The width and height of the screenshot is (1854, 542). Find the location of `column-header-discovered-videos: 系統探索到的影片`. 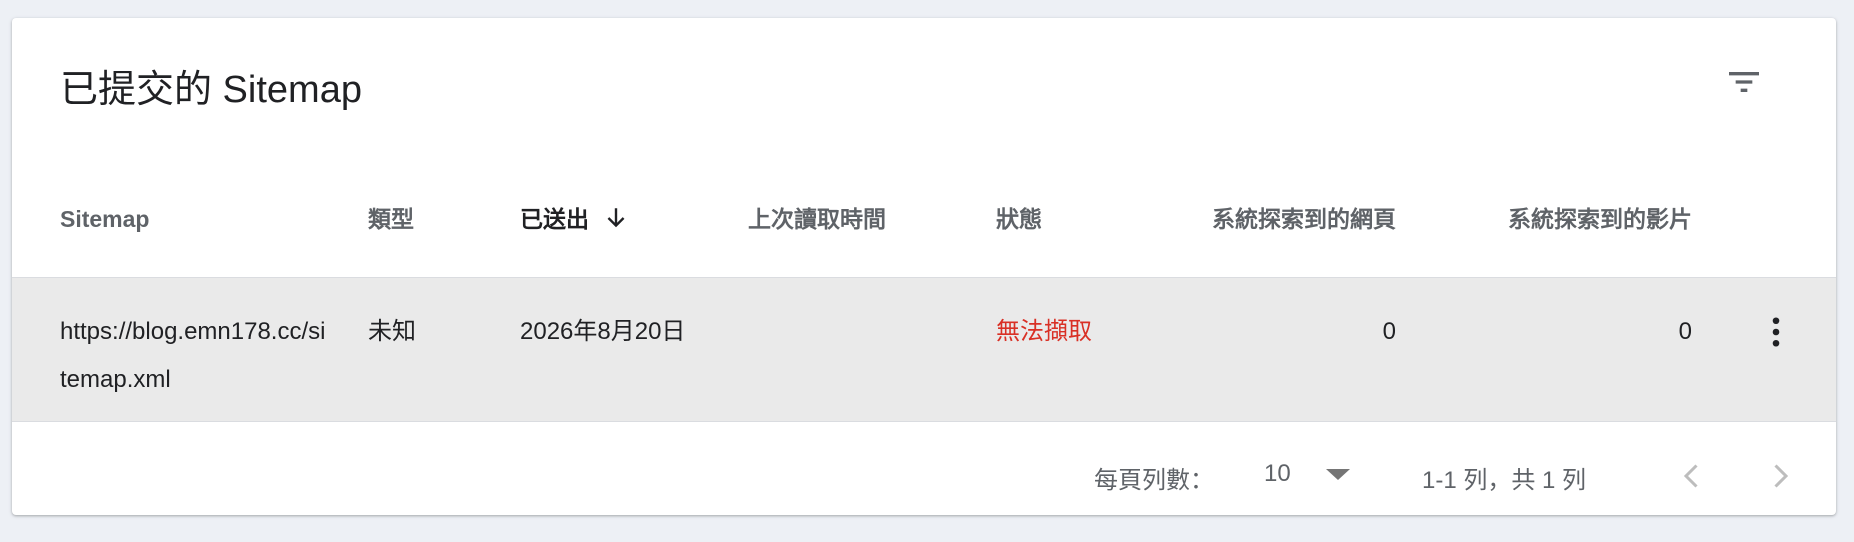

column-header-discovered-videos: 系統探索到的影片 is located at coordinates (1560, 219).